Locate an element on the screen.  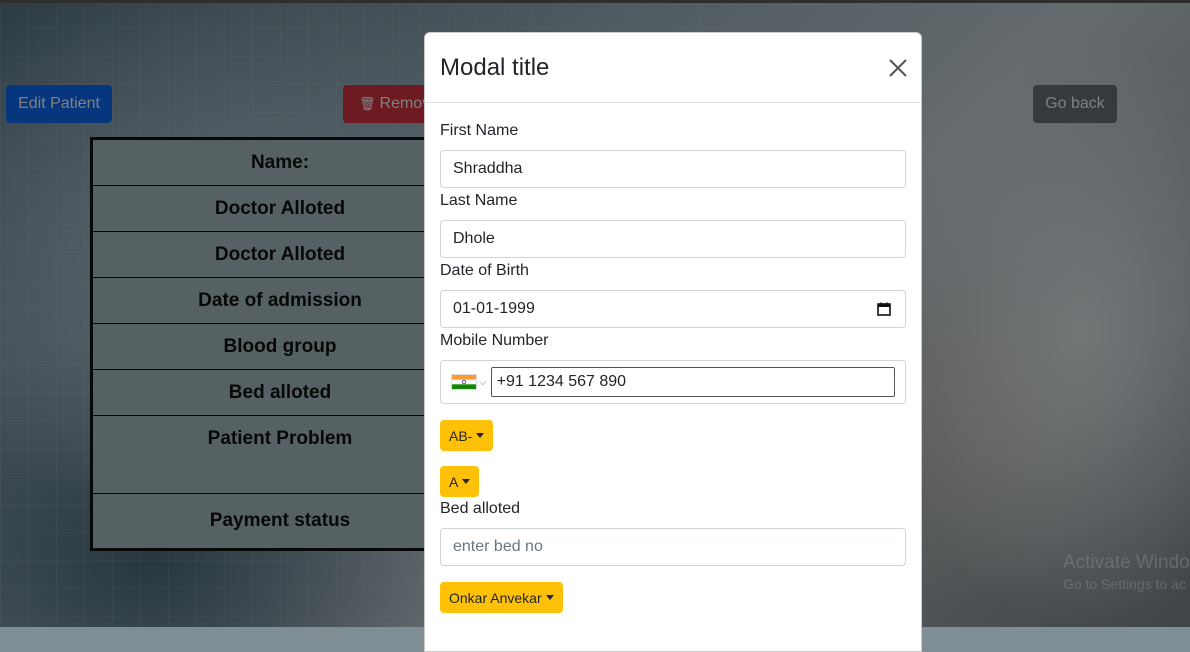
doctor-dropdown-label: Onkar Anvekar is located at coordinates (495, 597).